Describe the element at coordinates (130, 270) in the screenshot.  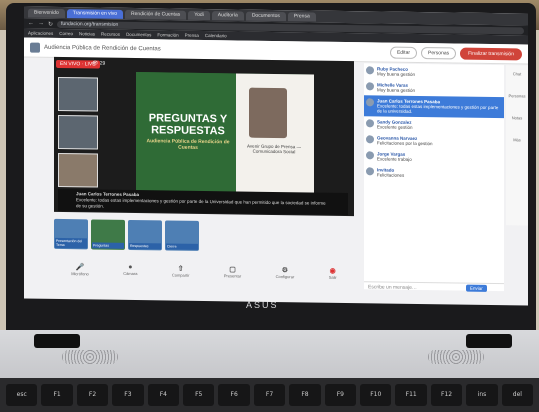
I see `camera-button: ● Cámara` at that location.